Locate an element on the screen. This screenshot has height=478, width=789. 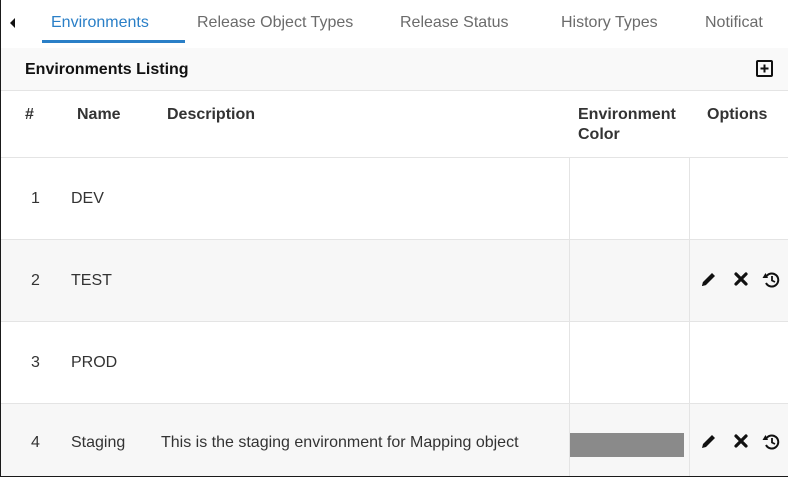
column-header-name: Name is located at coordinates (99, 114).